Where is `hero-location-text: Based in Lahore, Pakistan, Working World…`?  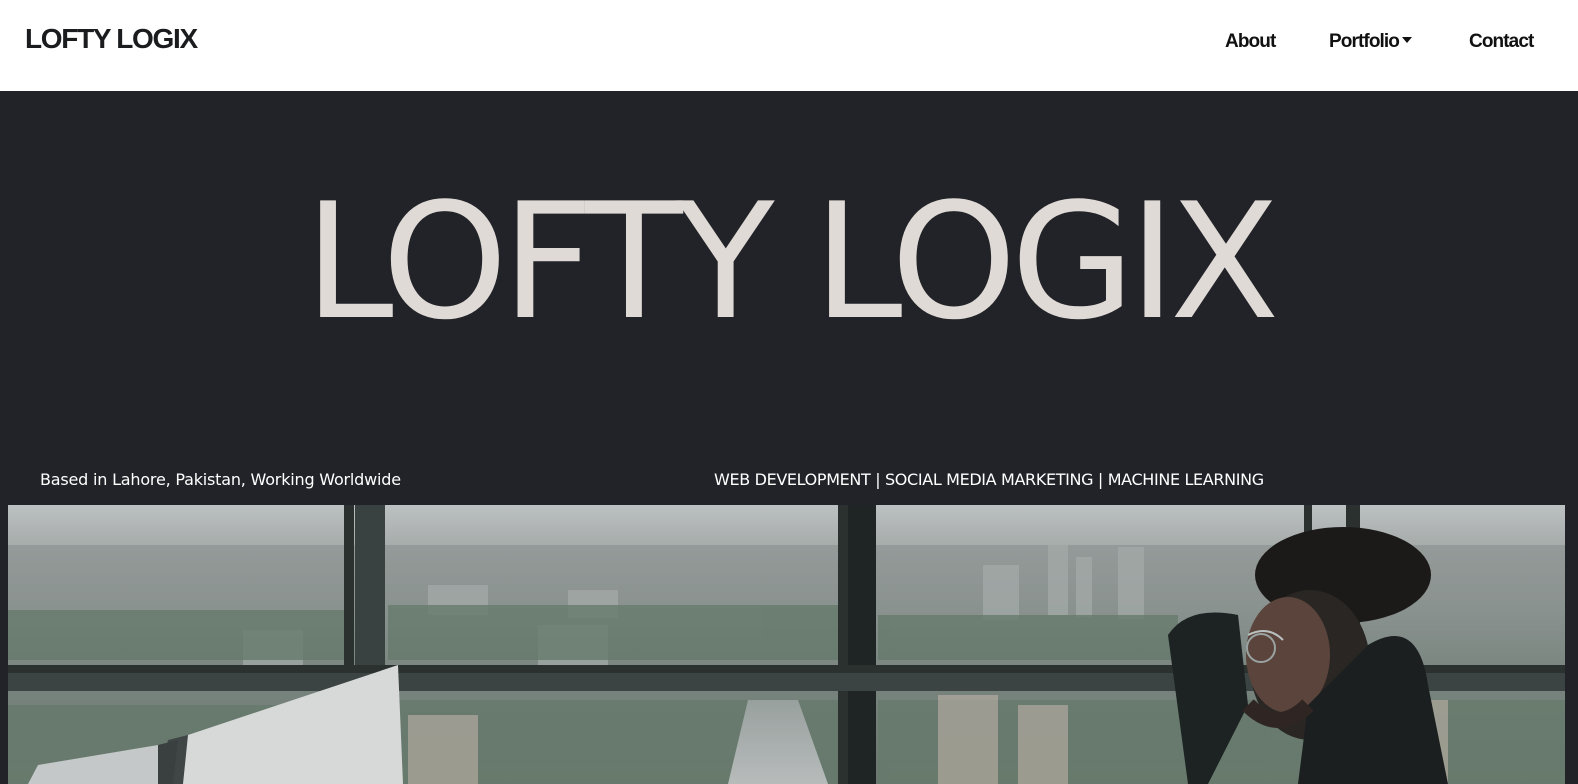
hero-location-text: Based in Lahore, Pakistan, Working World… is located at coordinates (220, 479).